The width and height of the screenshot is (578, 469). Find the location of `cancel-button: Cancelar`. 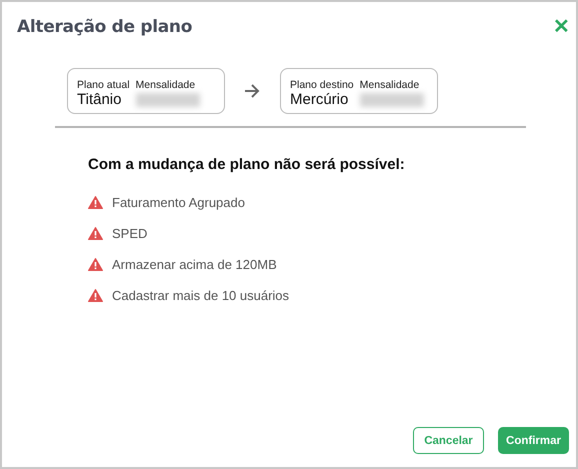

cancel-button: Cancelar is located at coordinates (448, 440).